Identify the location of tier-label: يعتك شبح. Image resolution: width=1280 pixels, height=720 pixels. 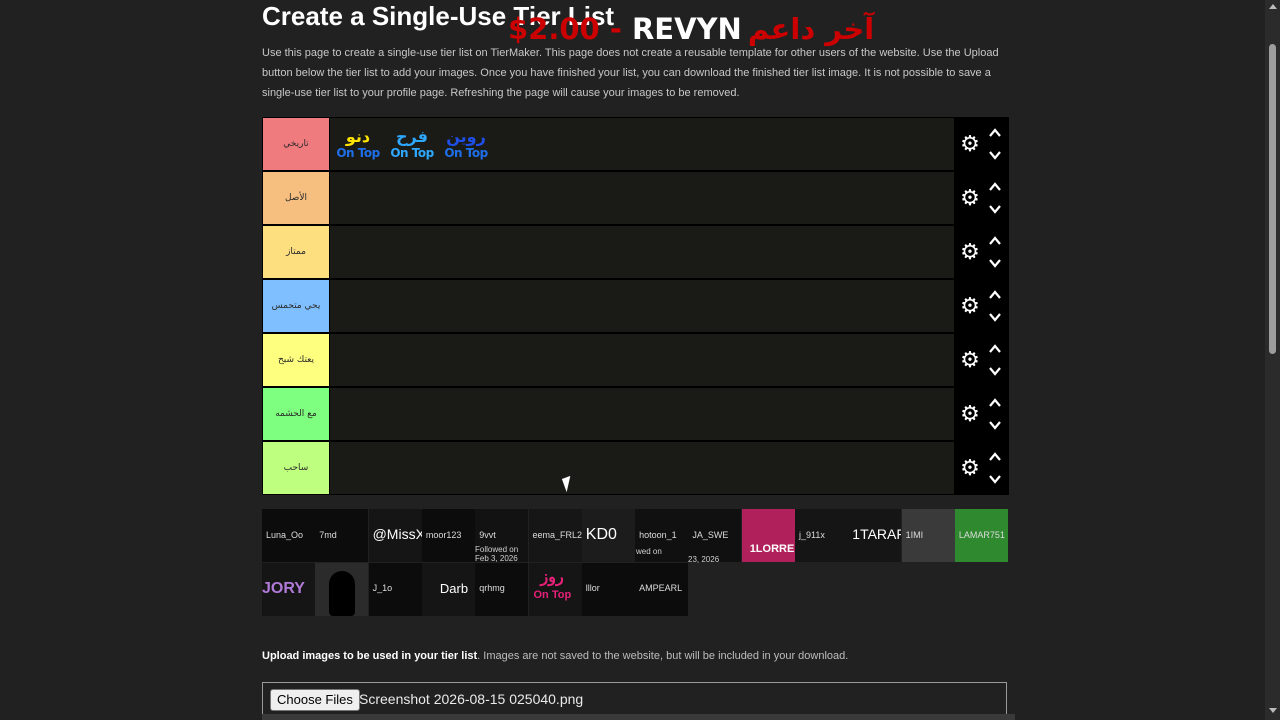
(296, 360).